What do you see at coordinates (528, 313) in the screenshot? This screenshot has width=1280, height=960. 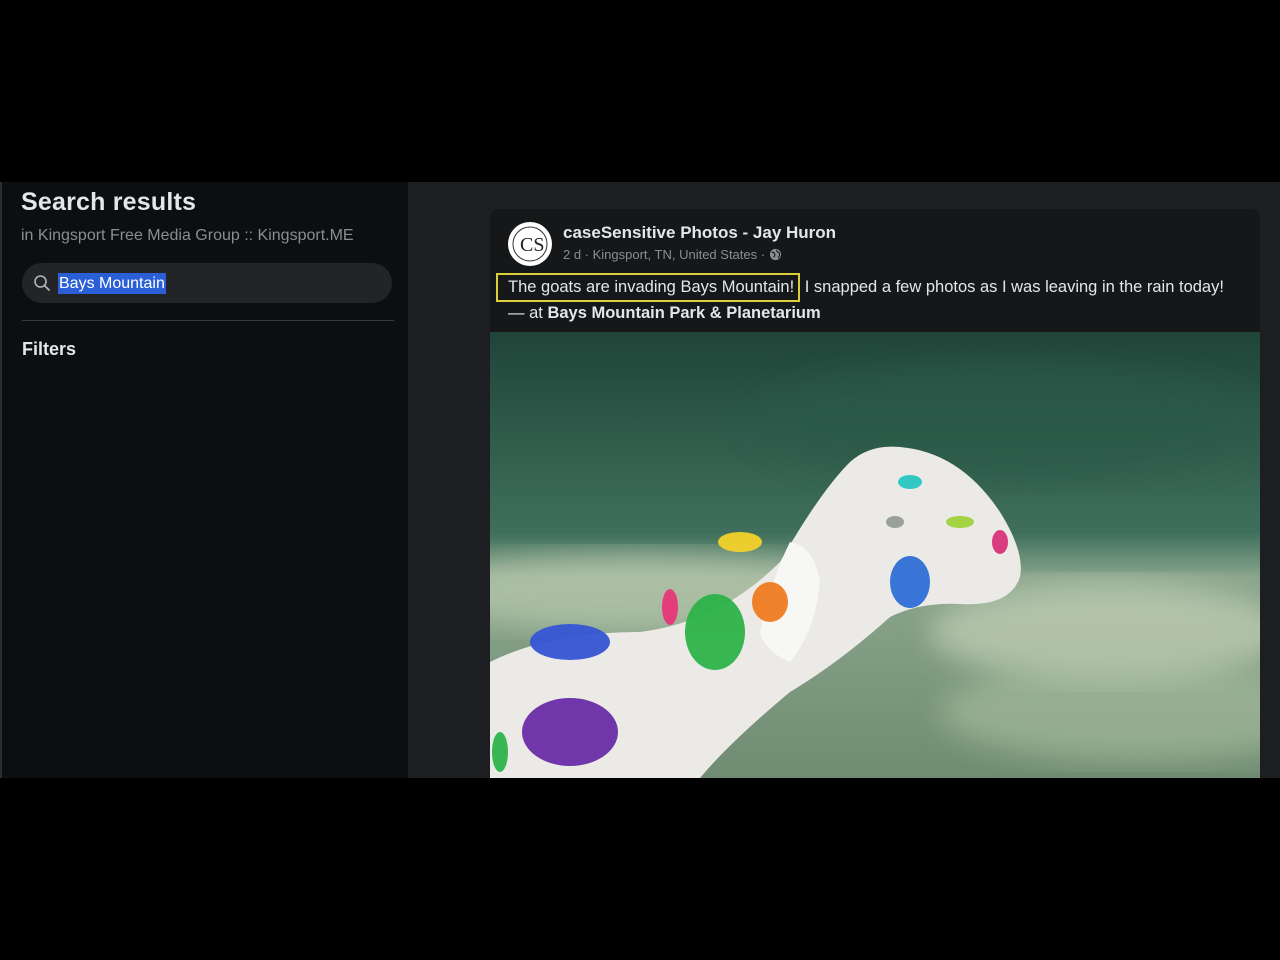 I see `location-prefix: — at` at bounding box center [528, 313].